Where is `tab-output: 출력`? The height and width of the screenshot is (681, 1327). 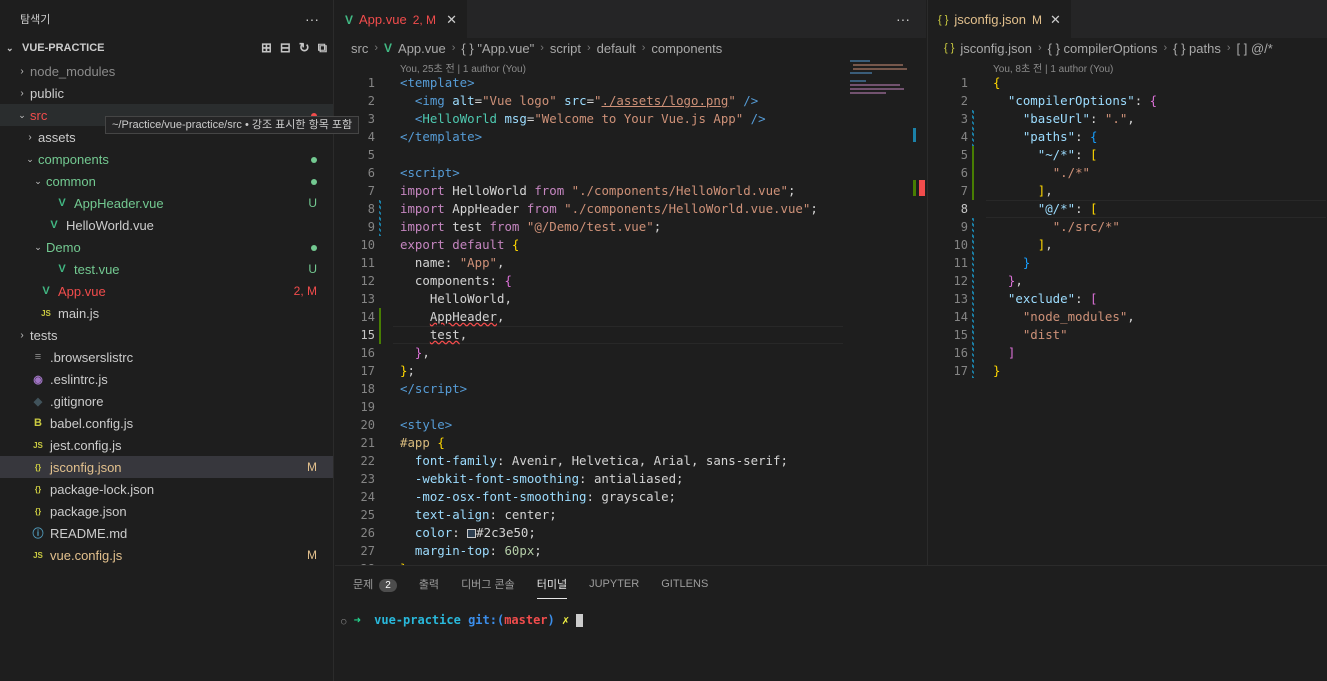 tab-output: 출력 is located at coordinates (429, 584).